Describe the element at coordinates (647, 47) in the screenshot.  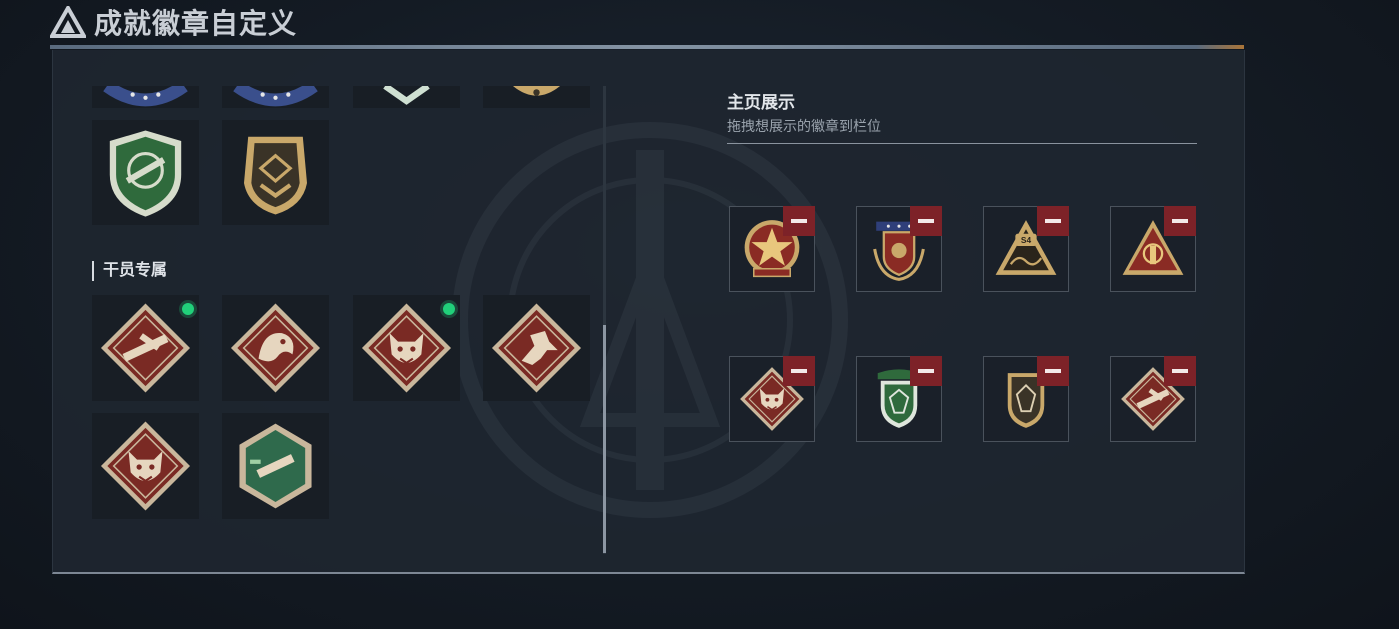
I see `title-divider` at that location.